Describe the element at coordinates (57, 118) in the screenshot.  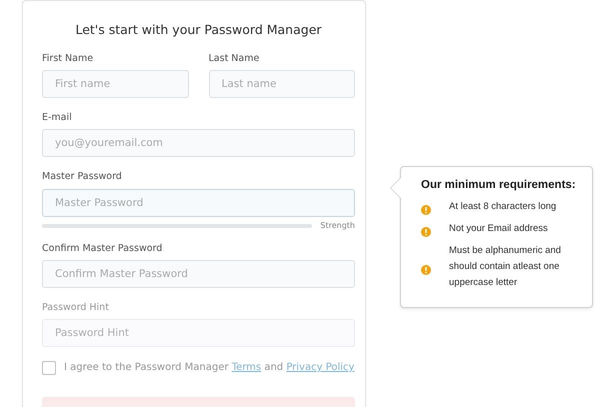
I see `field-label: E-mail` at that location.